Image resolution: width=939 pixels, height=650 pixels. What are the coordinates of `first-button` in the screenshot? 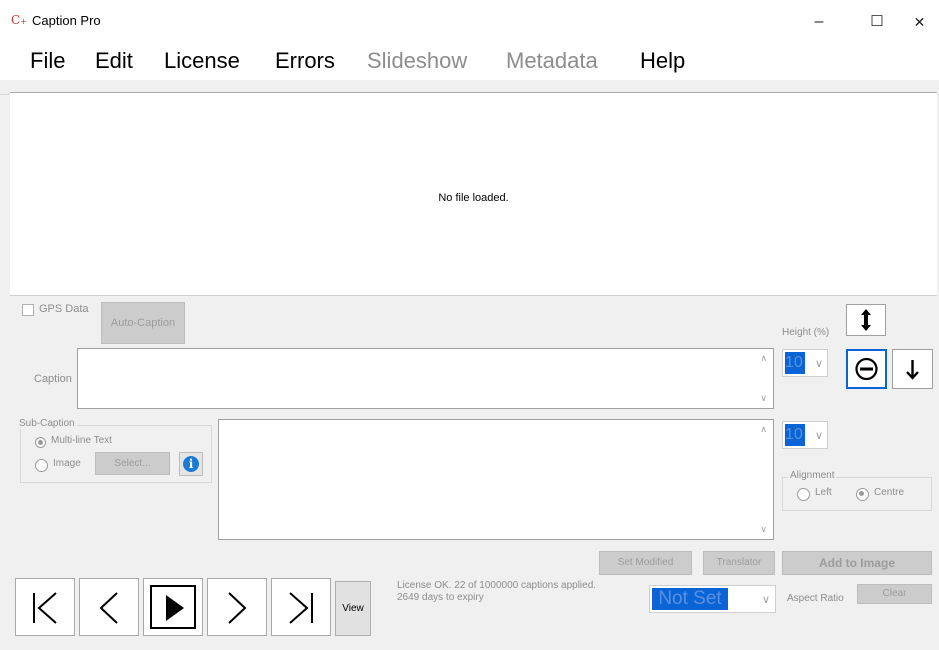 It's located at (45, 607).